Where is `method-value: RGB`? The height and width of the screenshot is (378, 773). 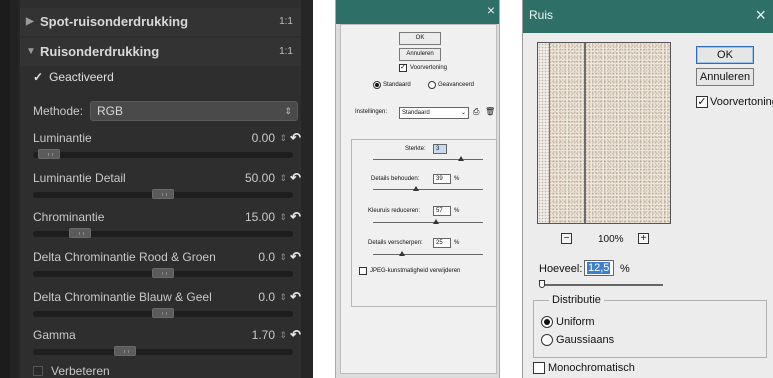
method-value: RGB is located at coordinates (110, 111).